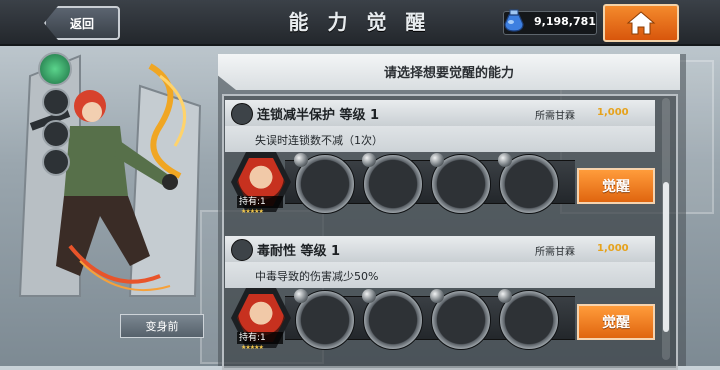  Describe the element at coordinates (299, 251) in the screenshot. I see `skill-name: 毒耐性 等级 1` at that location.